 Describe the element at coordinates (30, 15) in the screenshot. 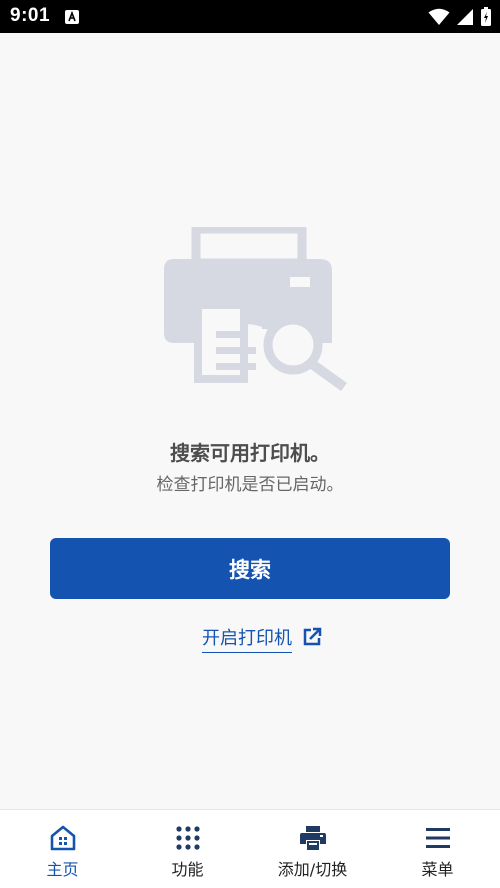

I see `status-time: 9:01` at that location.